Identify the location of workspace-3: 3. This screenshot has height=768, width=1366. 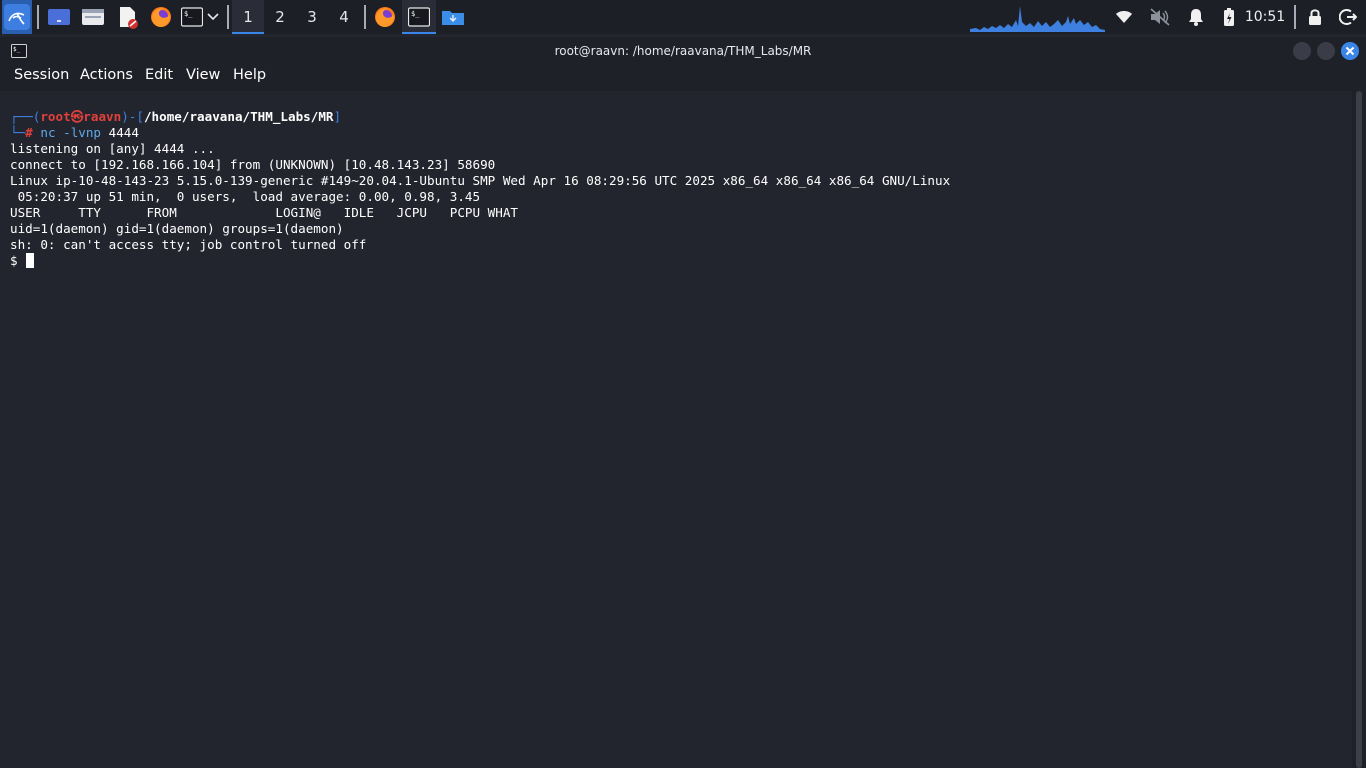
(312, 17).